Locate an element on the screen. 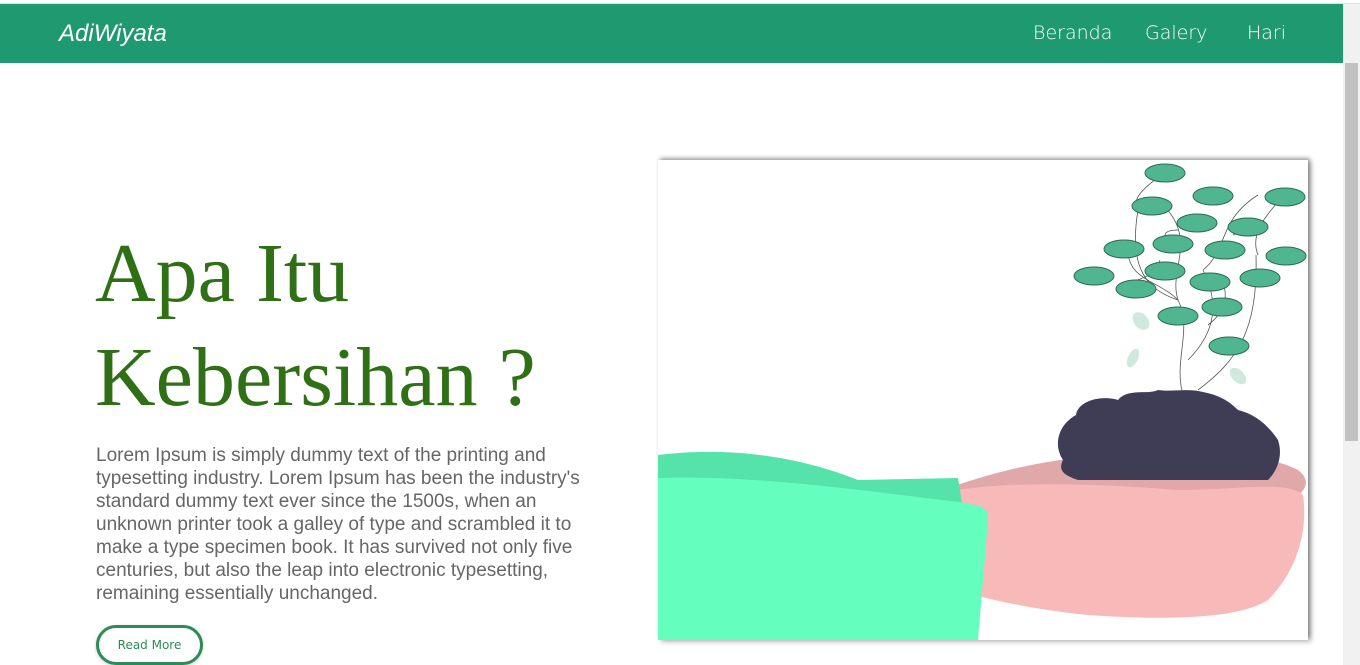 This screenshot has height=665, width=1360. read-more-button: Read More is located at coordinates (149, 645).